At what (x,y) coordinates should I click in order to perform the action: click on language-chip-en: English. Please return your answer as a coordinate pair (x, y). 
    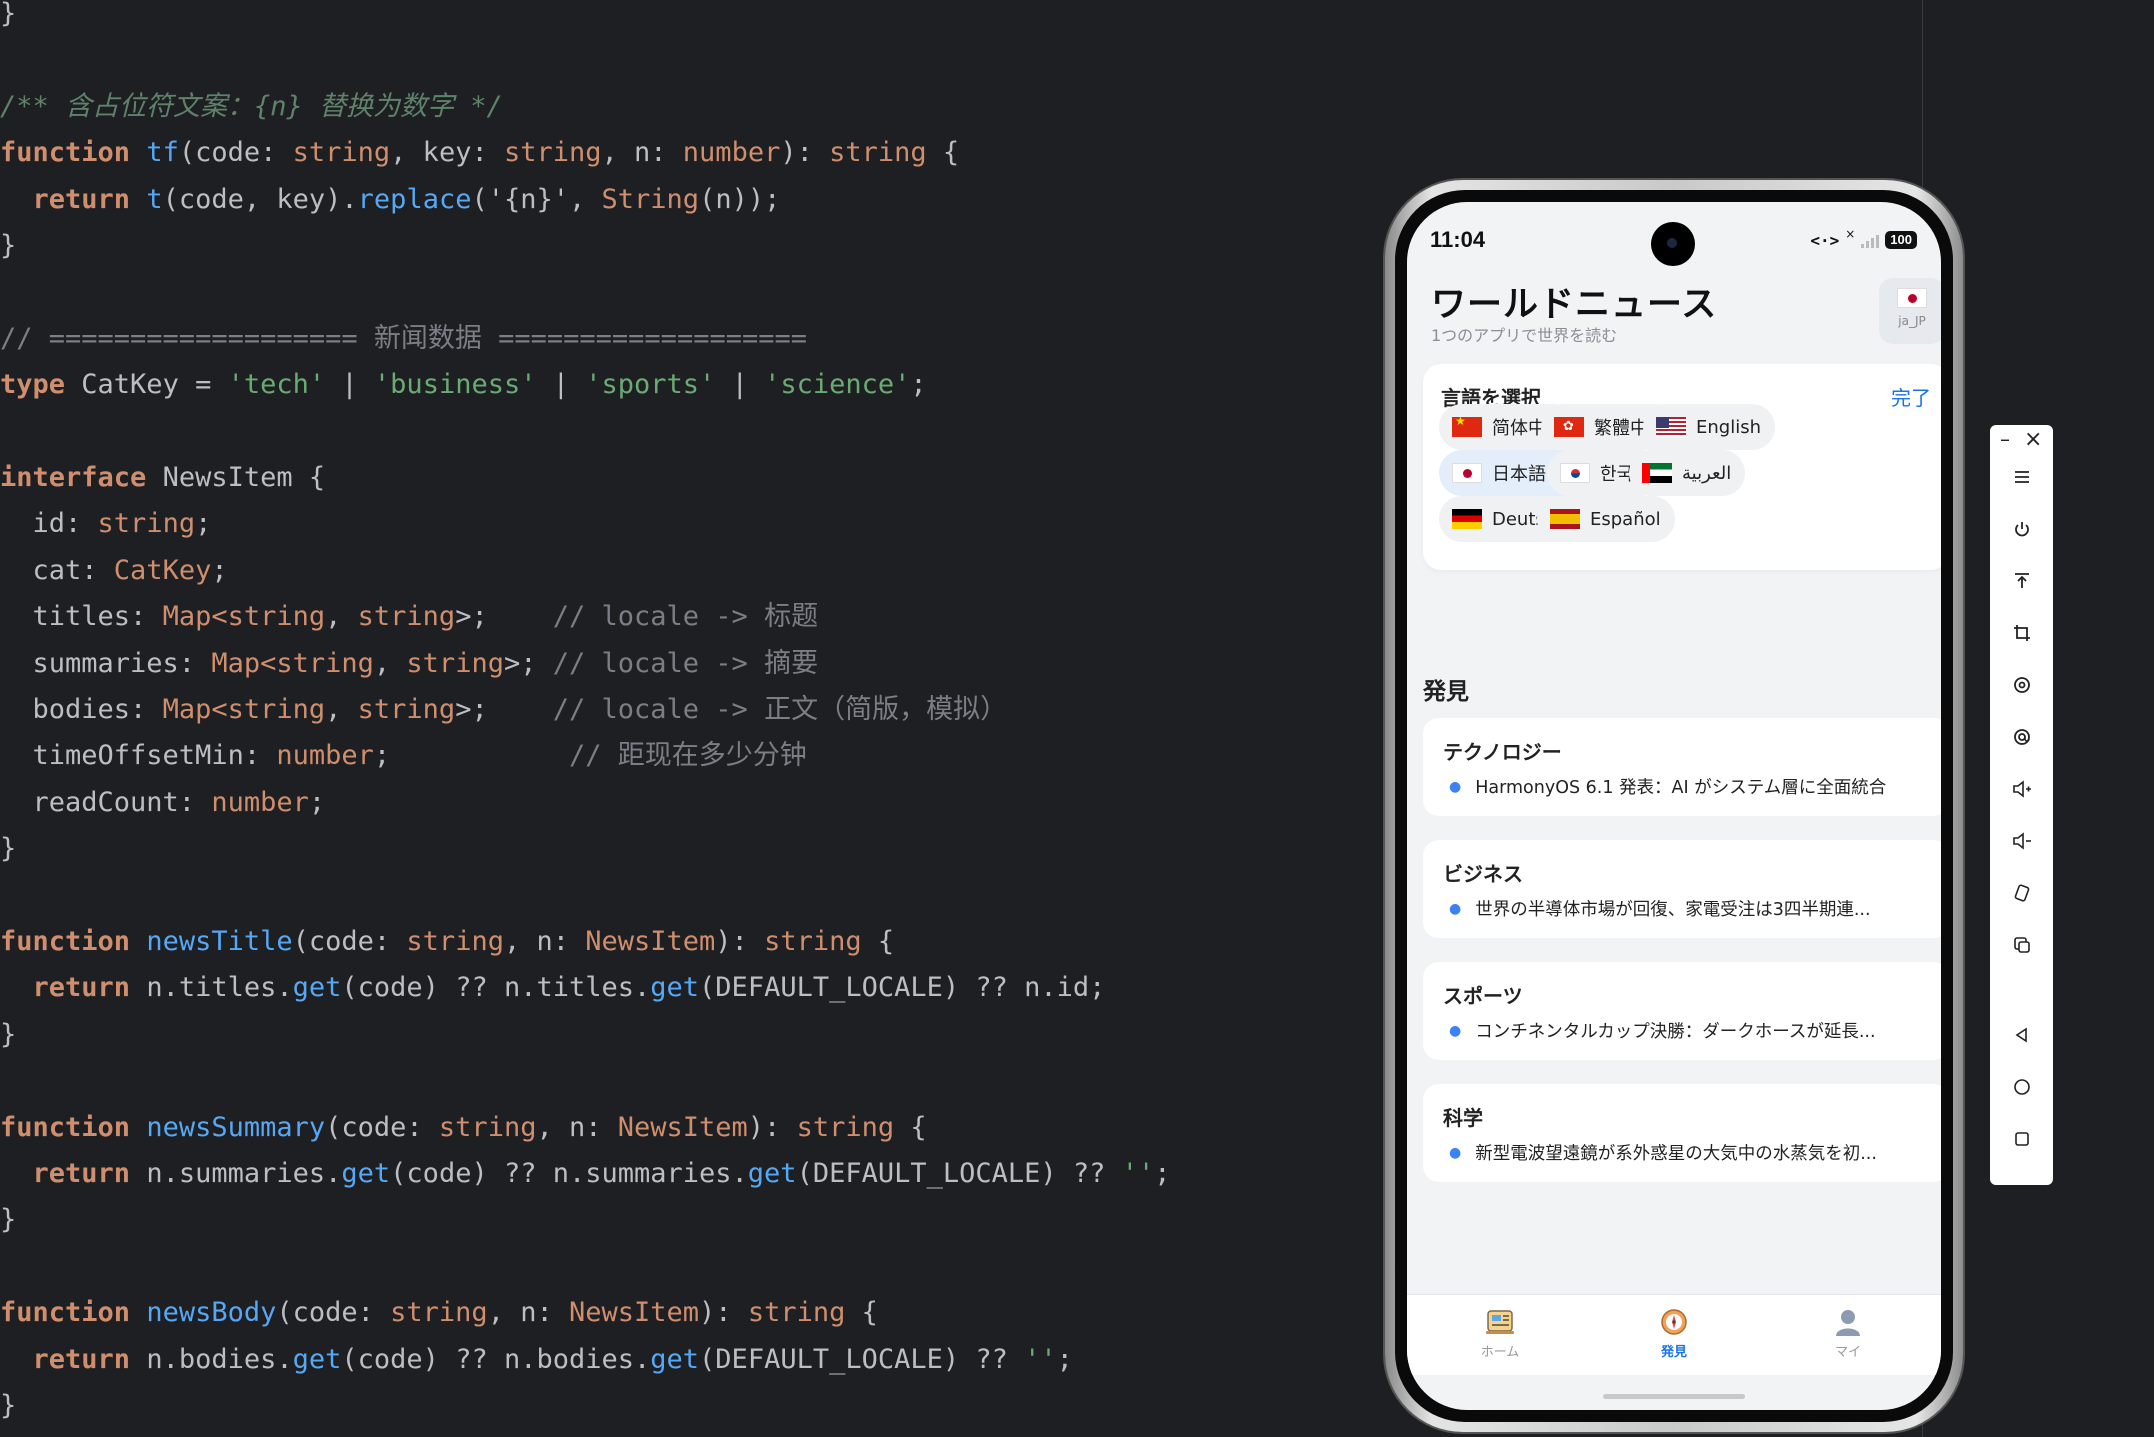
    Looking at the image, I should click on (1709, 427).